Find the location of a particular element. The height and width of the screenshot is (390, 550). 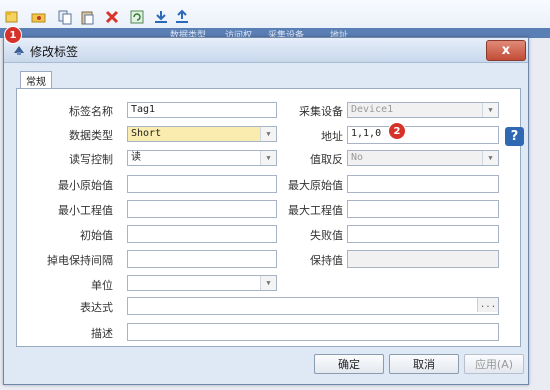

power-hold-label: 掉电保持间隔 is located at coordinates (80, 260).